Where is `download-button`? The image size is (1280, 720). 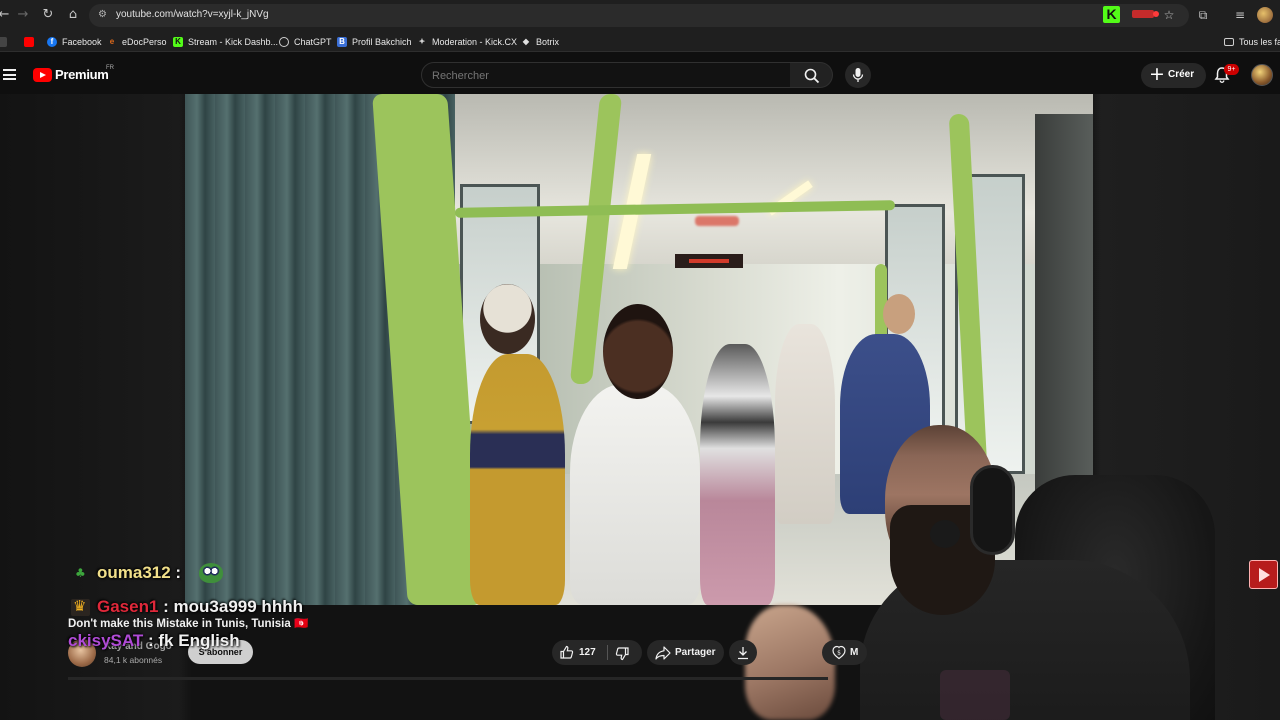
download-button is located at coordinates (743, 652).